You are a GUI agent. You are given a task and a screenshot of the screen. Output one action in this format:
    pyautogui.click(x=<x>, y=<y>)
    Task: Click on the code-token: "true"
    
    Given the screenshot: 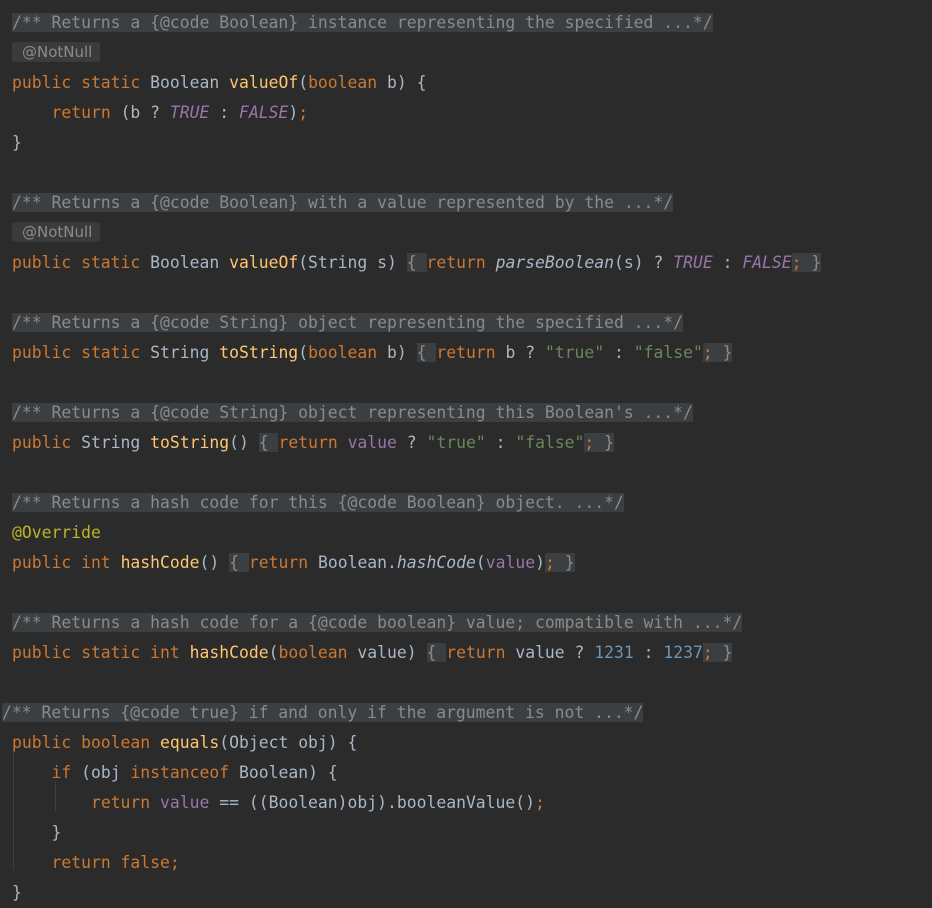 What is the action you would take?
    pyautogui.click(x=574, y=352)
    